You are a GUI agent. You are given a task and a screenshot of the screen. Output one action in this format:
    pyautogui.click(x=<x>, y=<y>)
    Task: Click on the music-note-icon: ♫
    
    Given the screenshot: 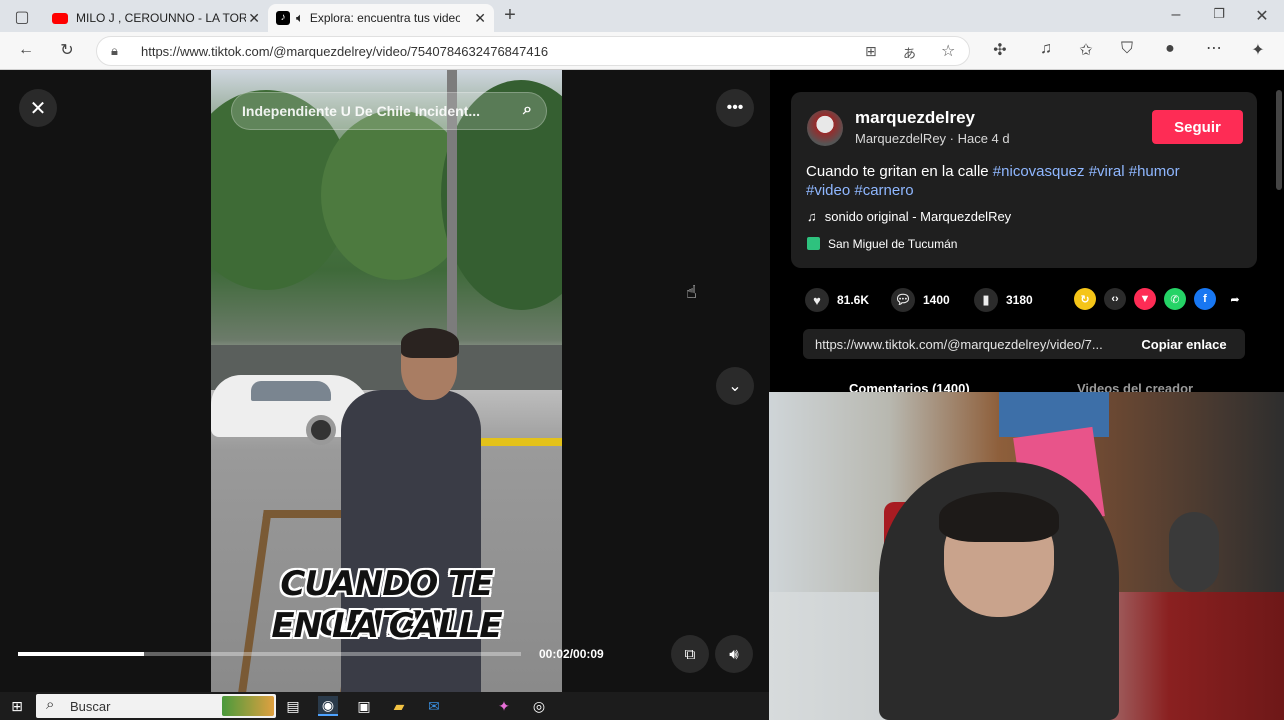 What is the action you would take?
    pyautogui.click(x=812, y=216)
    